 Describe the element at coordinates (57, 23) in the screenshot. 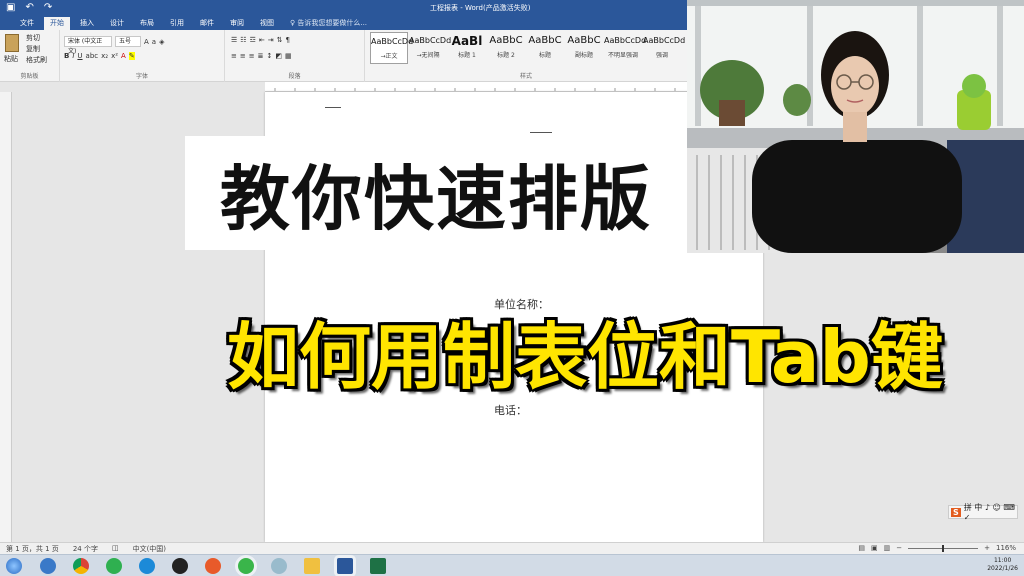

I see `tab-home: 开始` at that location.